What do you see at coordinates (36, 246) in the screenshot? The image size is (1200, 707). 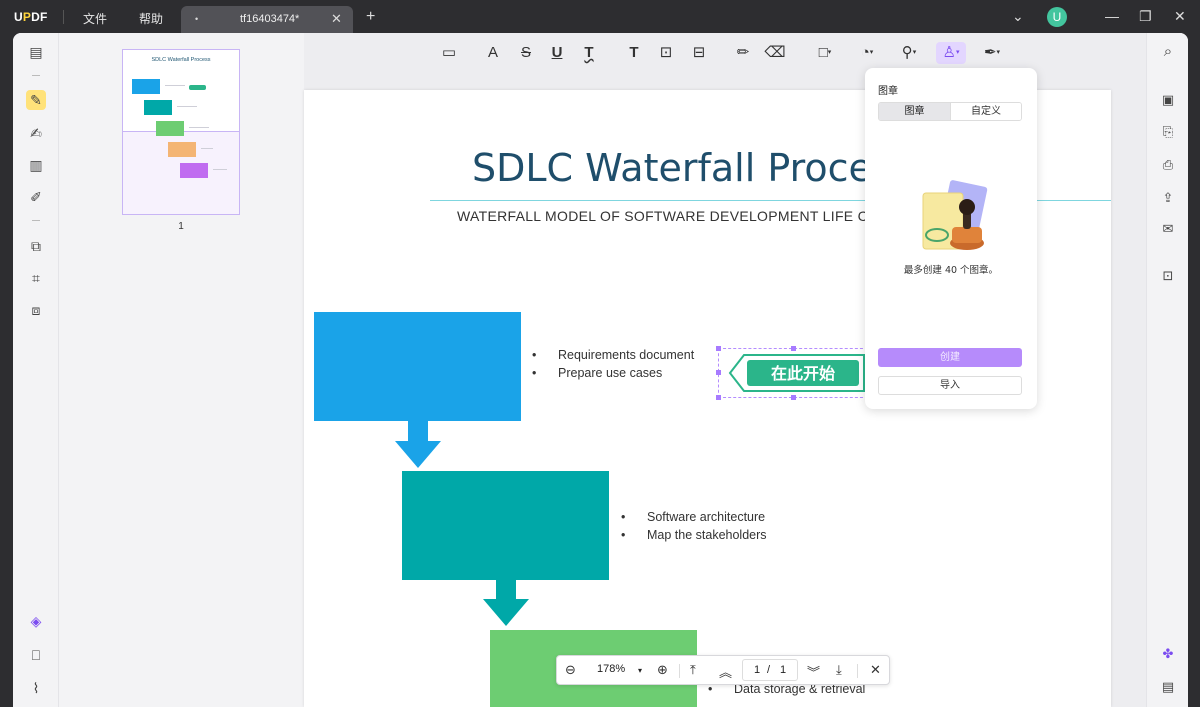 I see `organize-pages-icon: ⧉` at bounding box center [36, 246].